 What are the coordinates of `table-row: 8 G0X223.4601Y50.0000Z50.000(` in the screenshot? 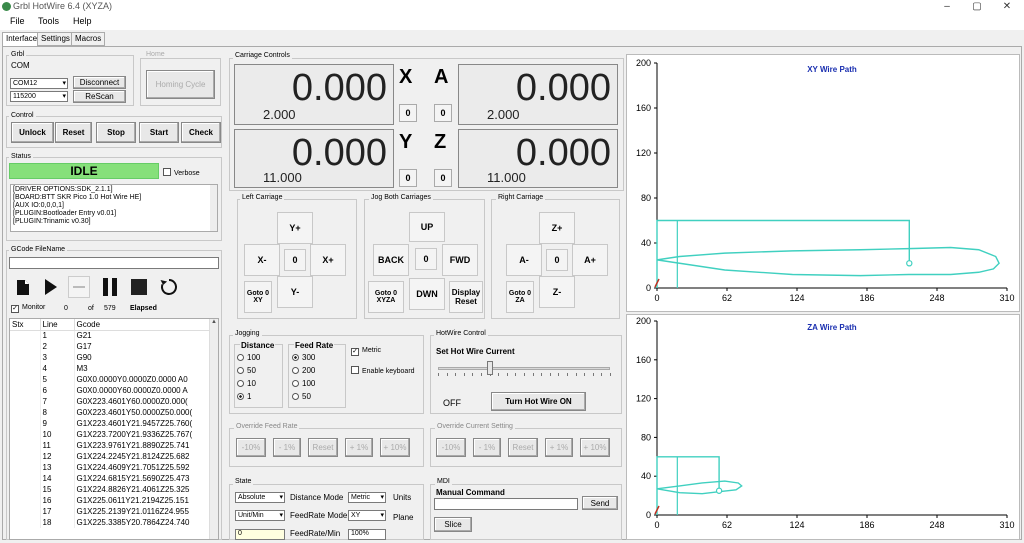 It's located at (114, 412).